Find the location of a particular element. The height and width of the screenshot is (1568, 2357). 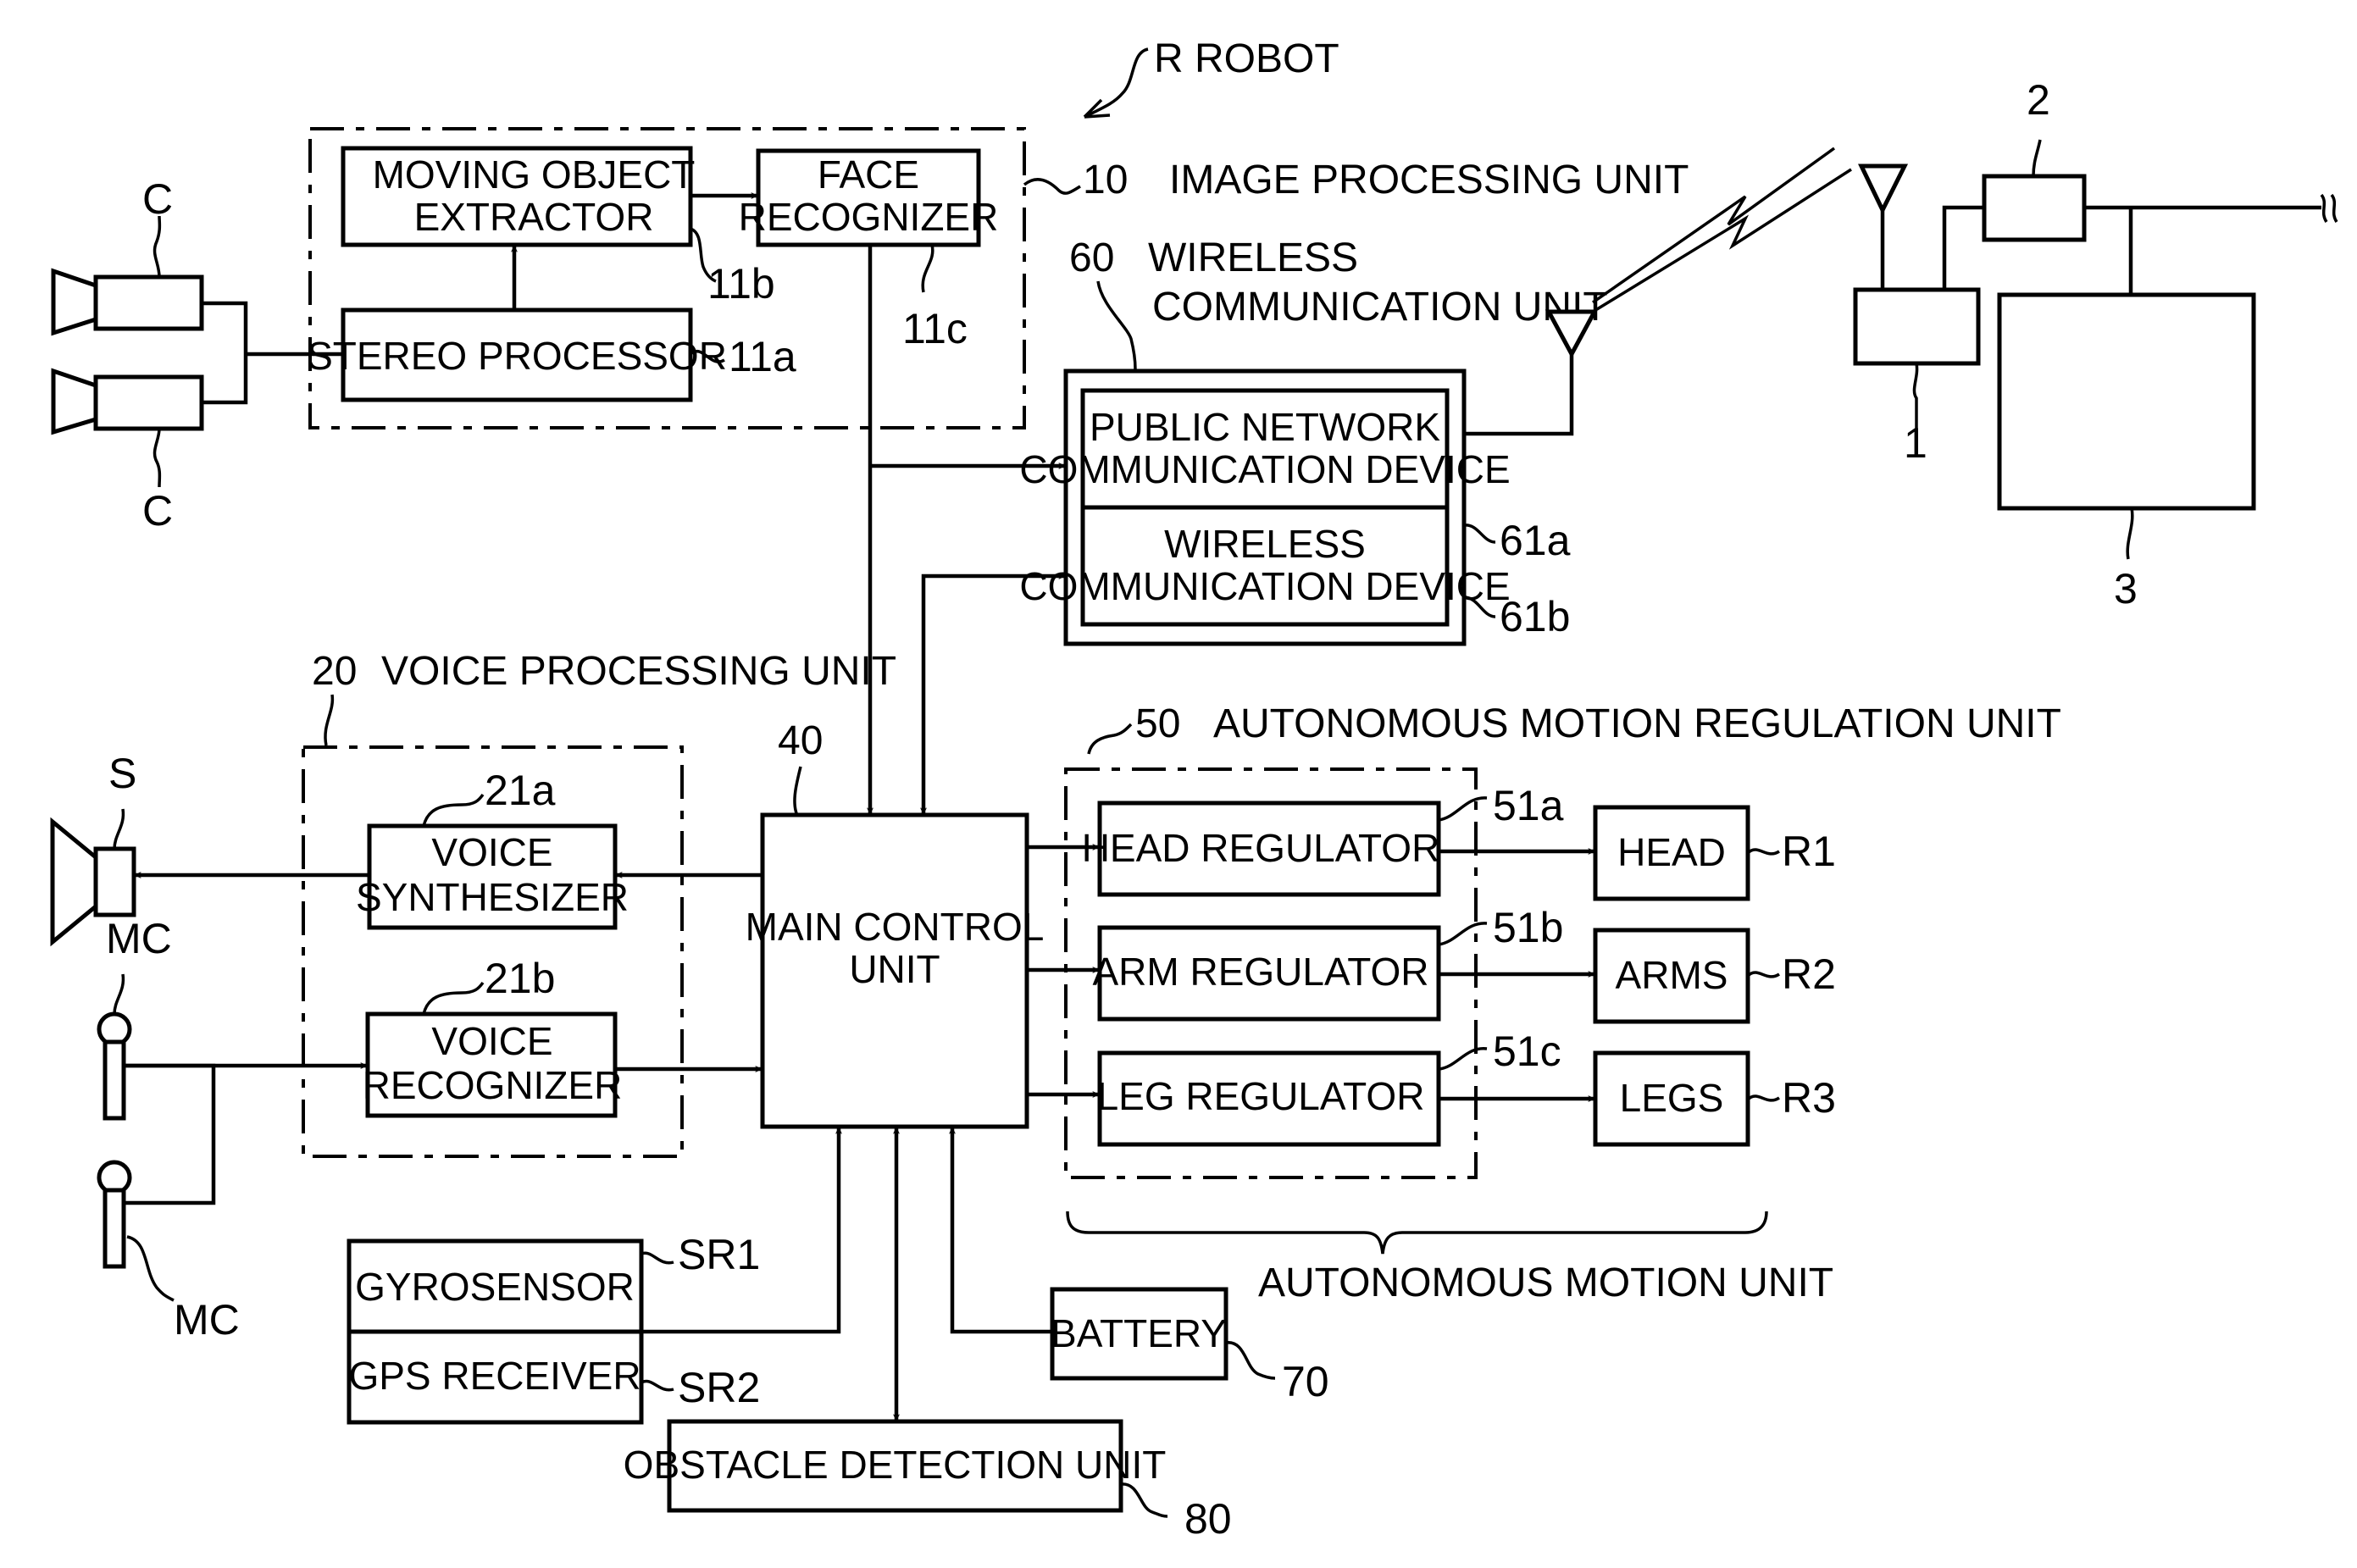

svg-text: EXTRACTOR is located at coordinates (534, 217).